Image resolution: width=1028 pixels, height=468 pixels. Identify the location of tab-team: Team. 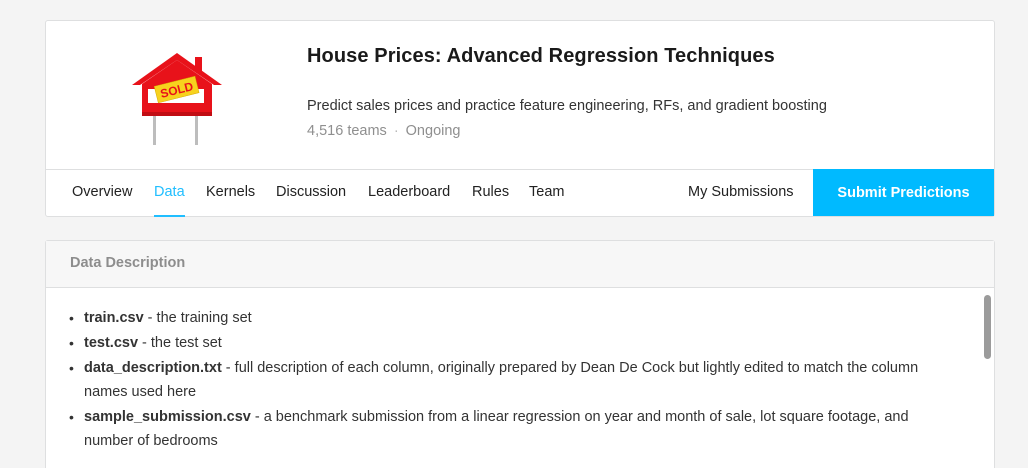
(546, 193).